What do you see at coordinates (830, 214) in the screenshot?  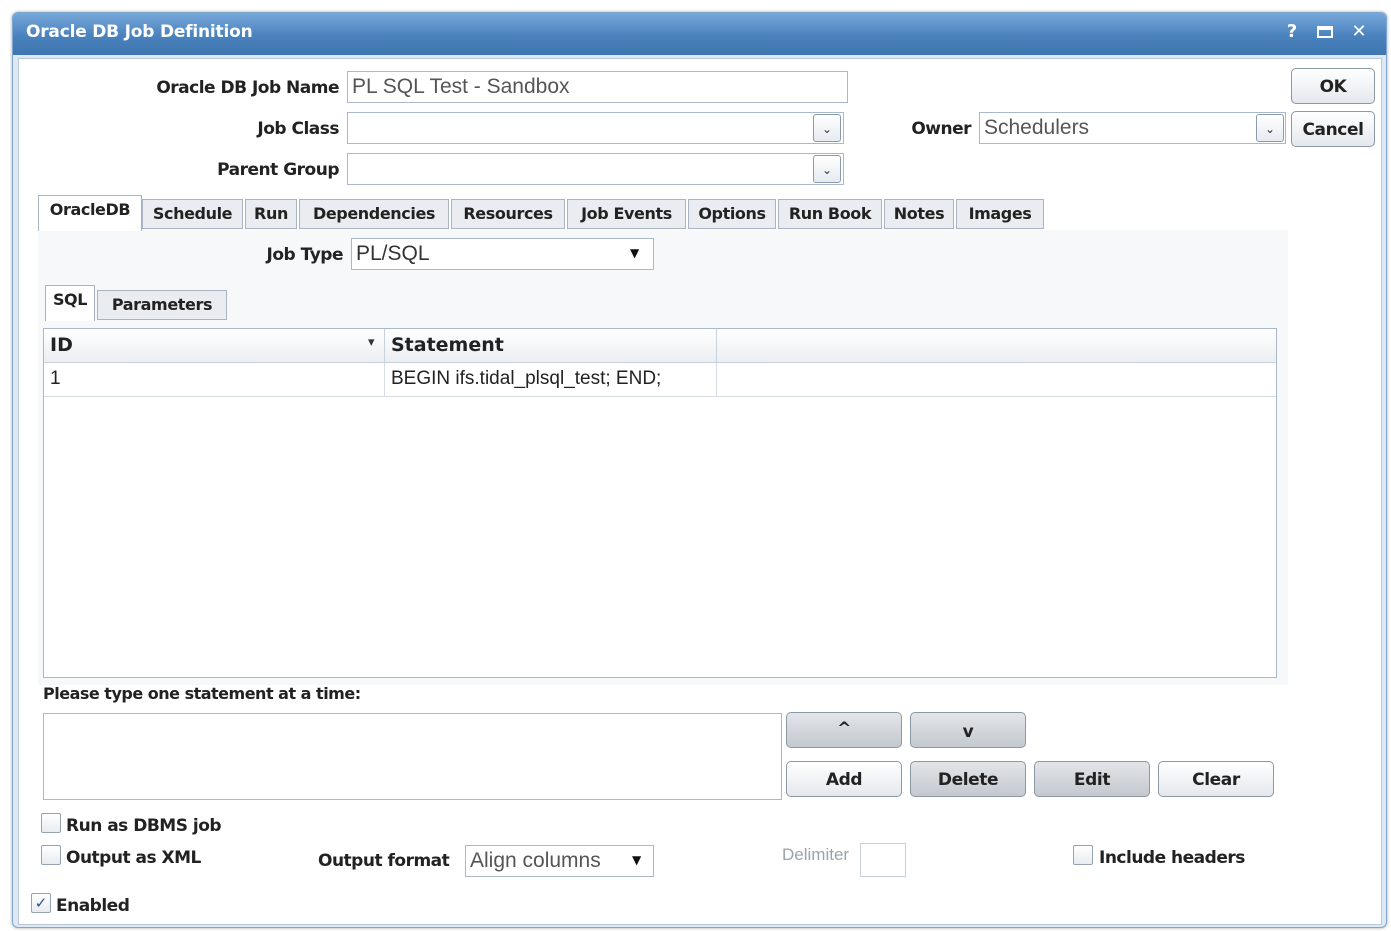 I see `tab-run-book: Run Book` at bounding box center [830, 214].